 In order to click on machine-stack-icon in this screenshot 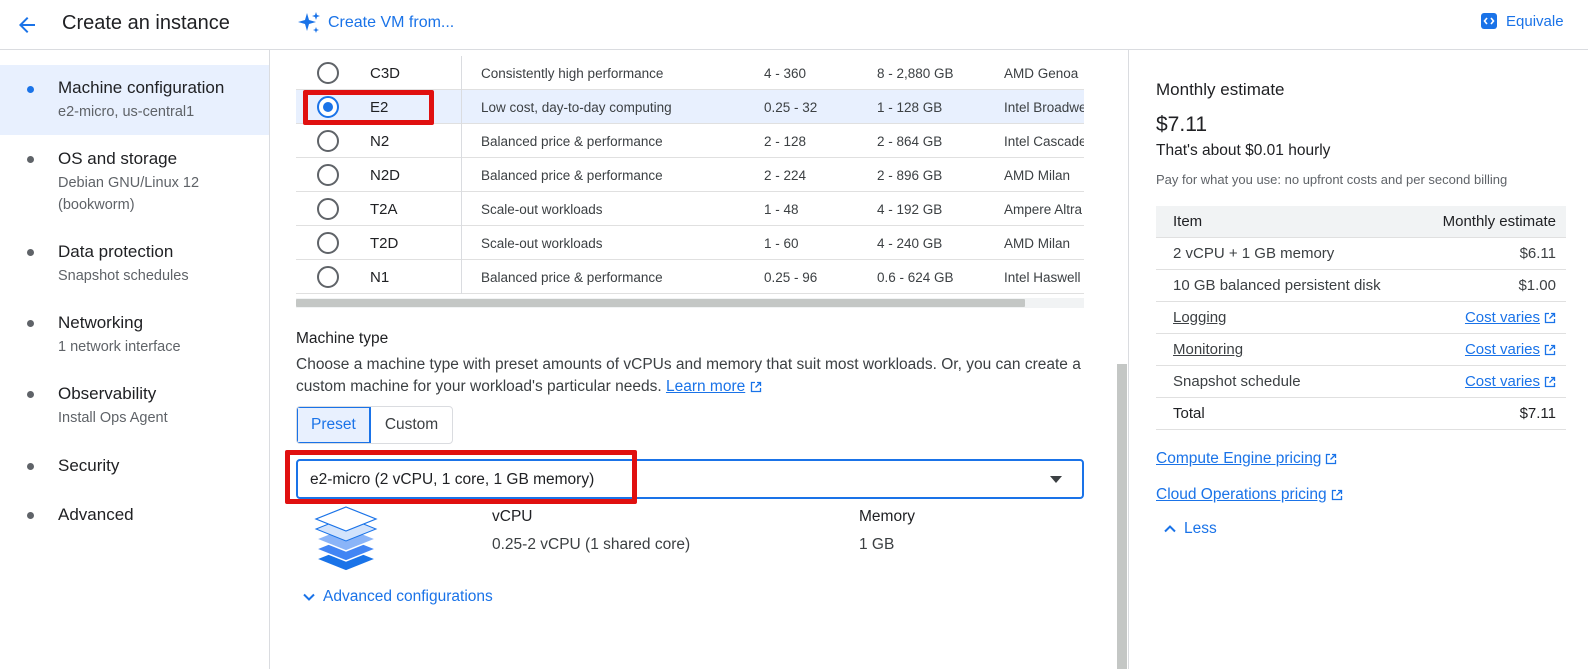, I will do `click(346, 539)`.